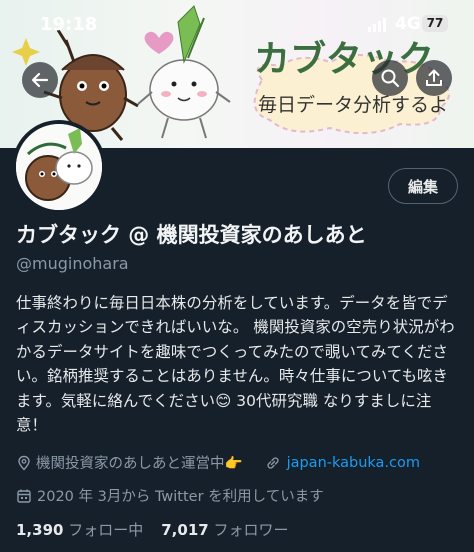  Describe the element at coordinates (353, 463) in the screenshot. I see `profile-website-link: japan-kabuka.com` at that location.